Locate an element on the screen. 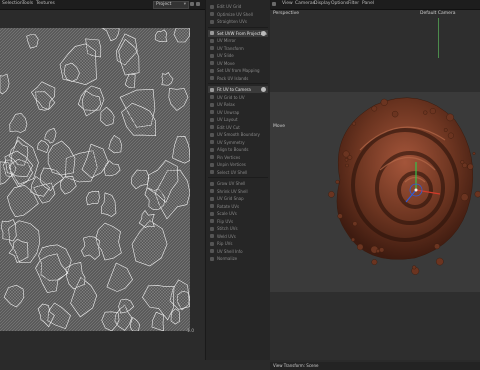  menu-display: Display is located at coordinates (322, 4).